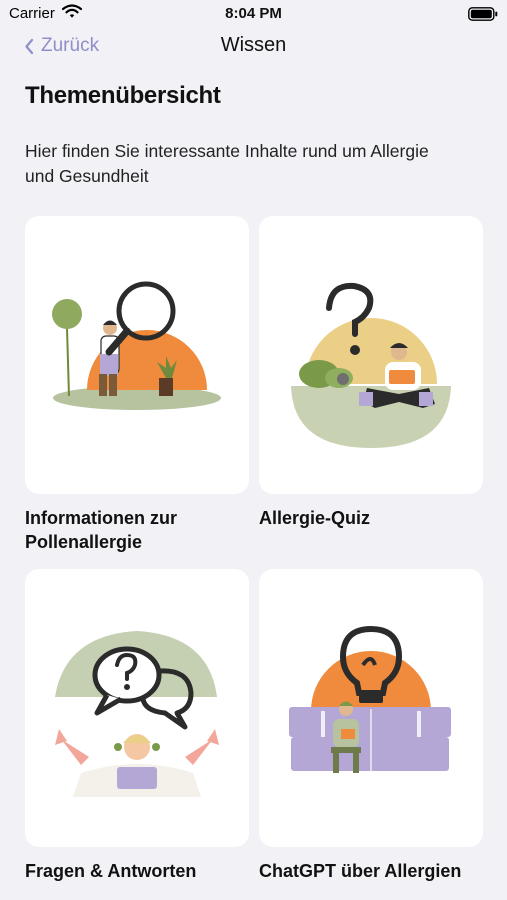  What do you see at coordinates (360, 871) in the screenshot?
I see `card-label: ChatGPT über Allergien` at bounding box center [360, 871].